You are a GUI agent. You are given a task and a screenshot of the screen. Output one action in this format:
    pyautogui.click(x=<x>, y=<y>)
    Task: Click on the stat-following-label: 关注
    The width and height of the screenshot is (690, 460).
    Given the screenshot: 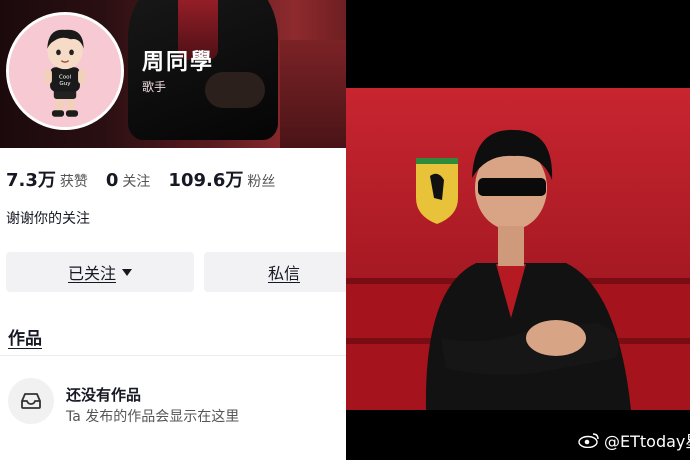 What is the action you would take?
    pyautogui.click(x=136, y=182)
    